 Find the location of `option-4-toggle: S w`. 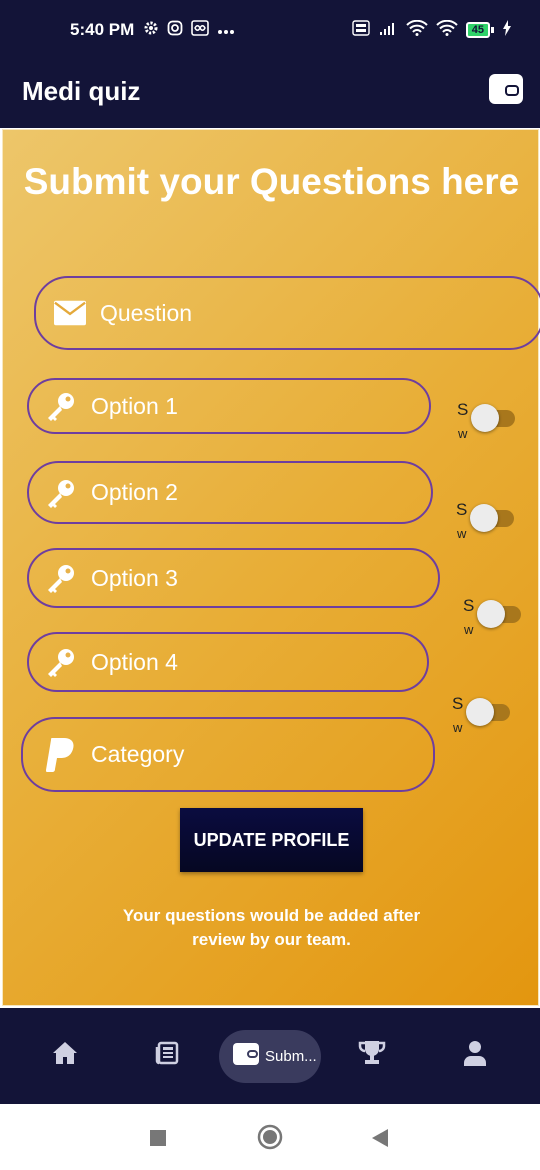

option-4-toggle: S w is located at coordinates (483, 714).